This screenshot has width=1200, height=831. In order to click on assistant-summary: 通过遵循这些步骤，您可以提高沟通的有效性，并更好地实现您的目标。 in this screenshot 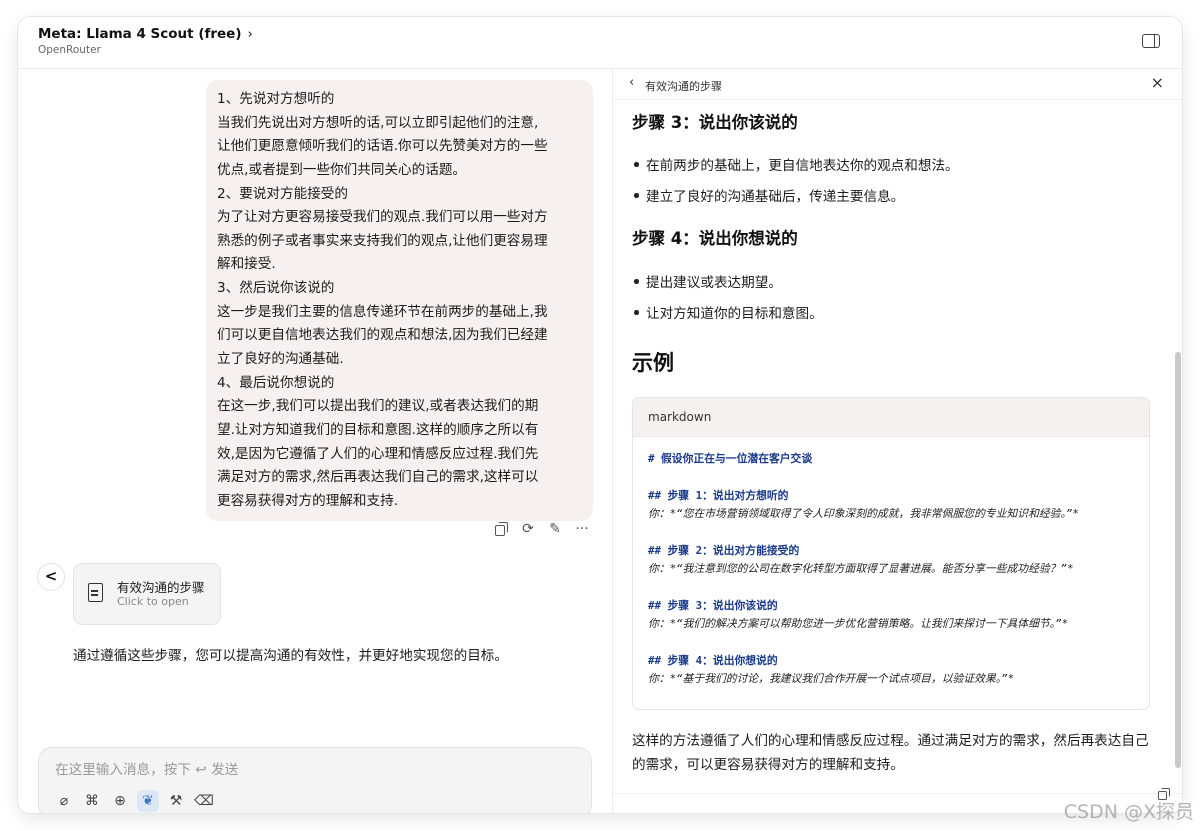, I will do `click(290, 656)`.